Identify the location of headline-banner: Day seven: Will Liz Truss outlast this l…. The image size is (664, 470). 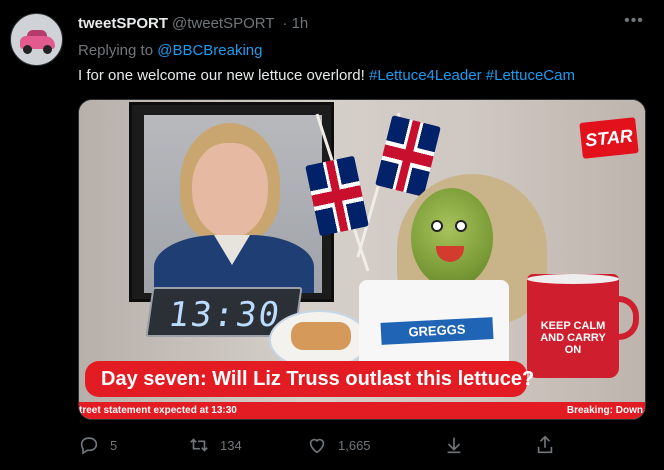
(309, 379).